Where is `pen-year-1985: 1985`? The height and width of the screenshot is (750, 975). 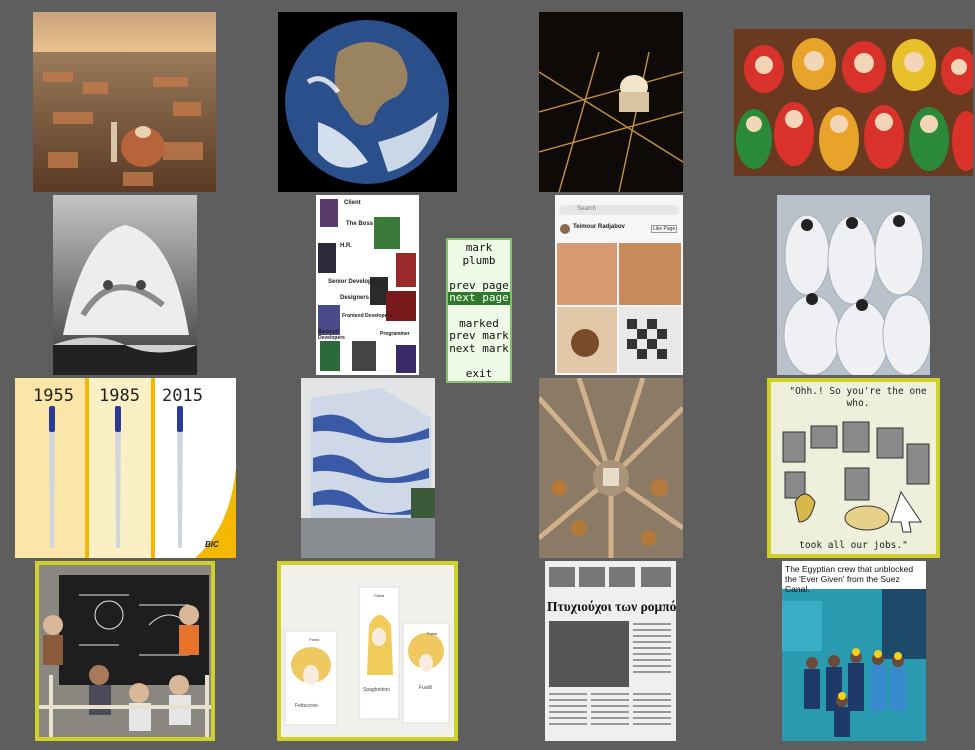 pen-year-1985: 1985 is located at coordinates (119, 396).